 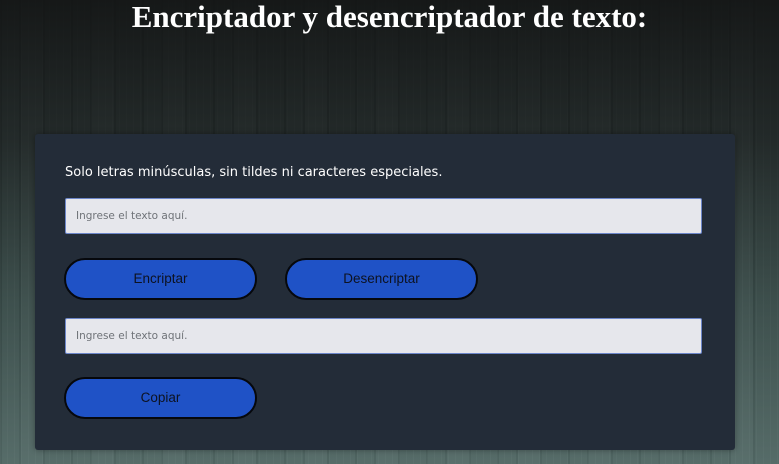 What do you see at coordinates (383, 216) in the screenshot?
I see `input-text-field` at bounding box center [383, 216].